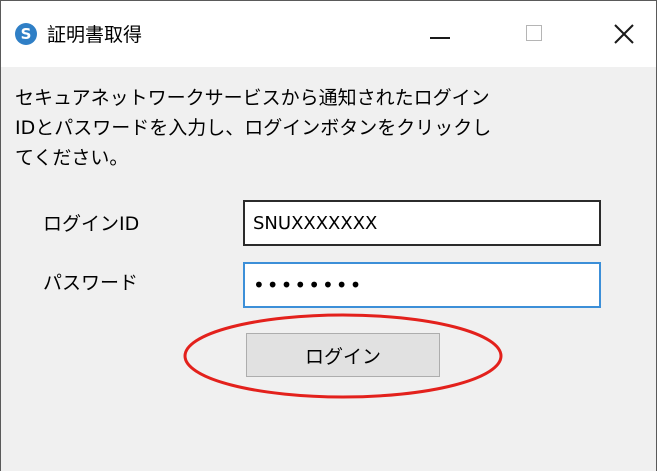 The width and height of the screenshot is (657, 471). I want to click on password-label: パスワード, so click(91, 283).